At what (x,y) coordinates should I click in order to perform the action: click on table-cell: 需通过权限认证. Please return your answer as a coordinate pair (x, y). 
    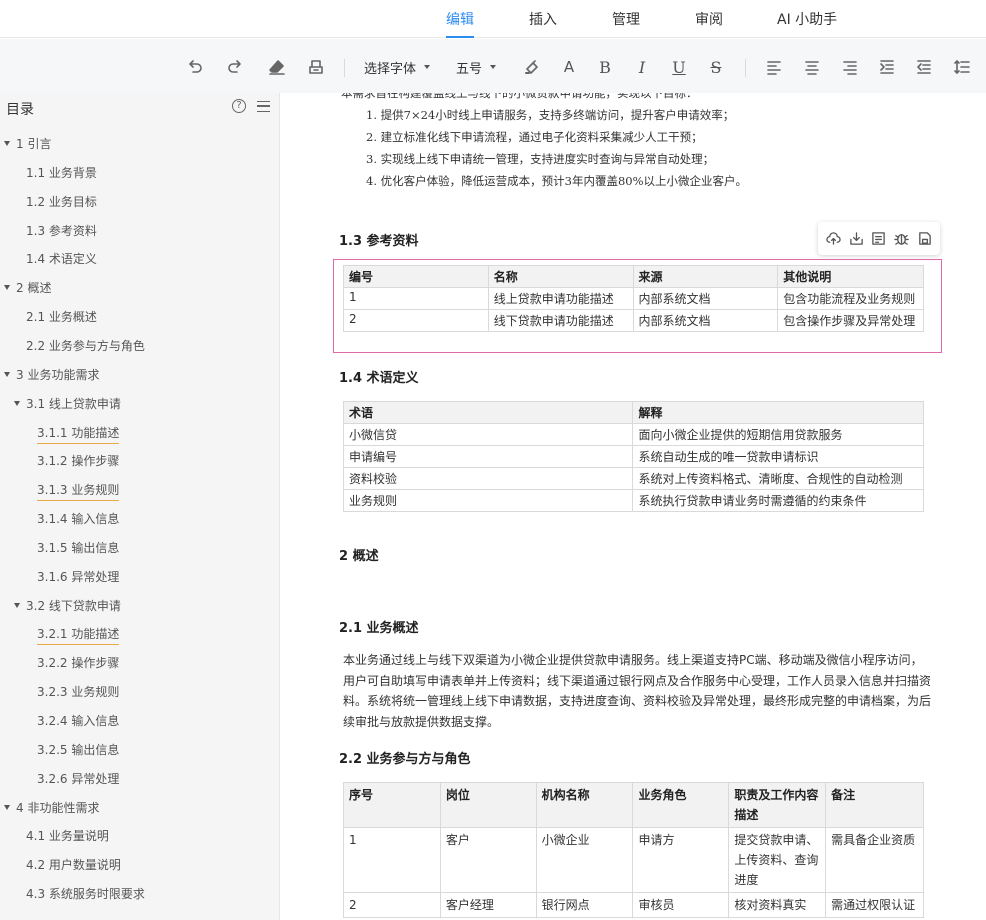
    Looking at the image, I should click on (874, 905).